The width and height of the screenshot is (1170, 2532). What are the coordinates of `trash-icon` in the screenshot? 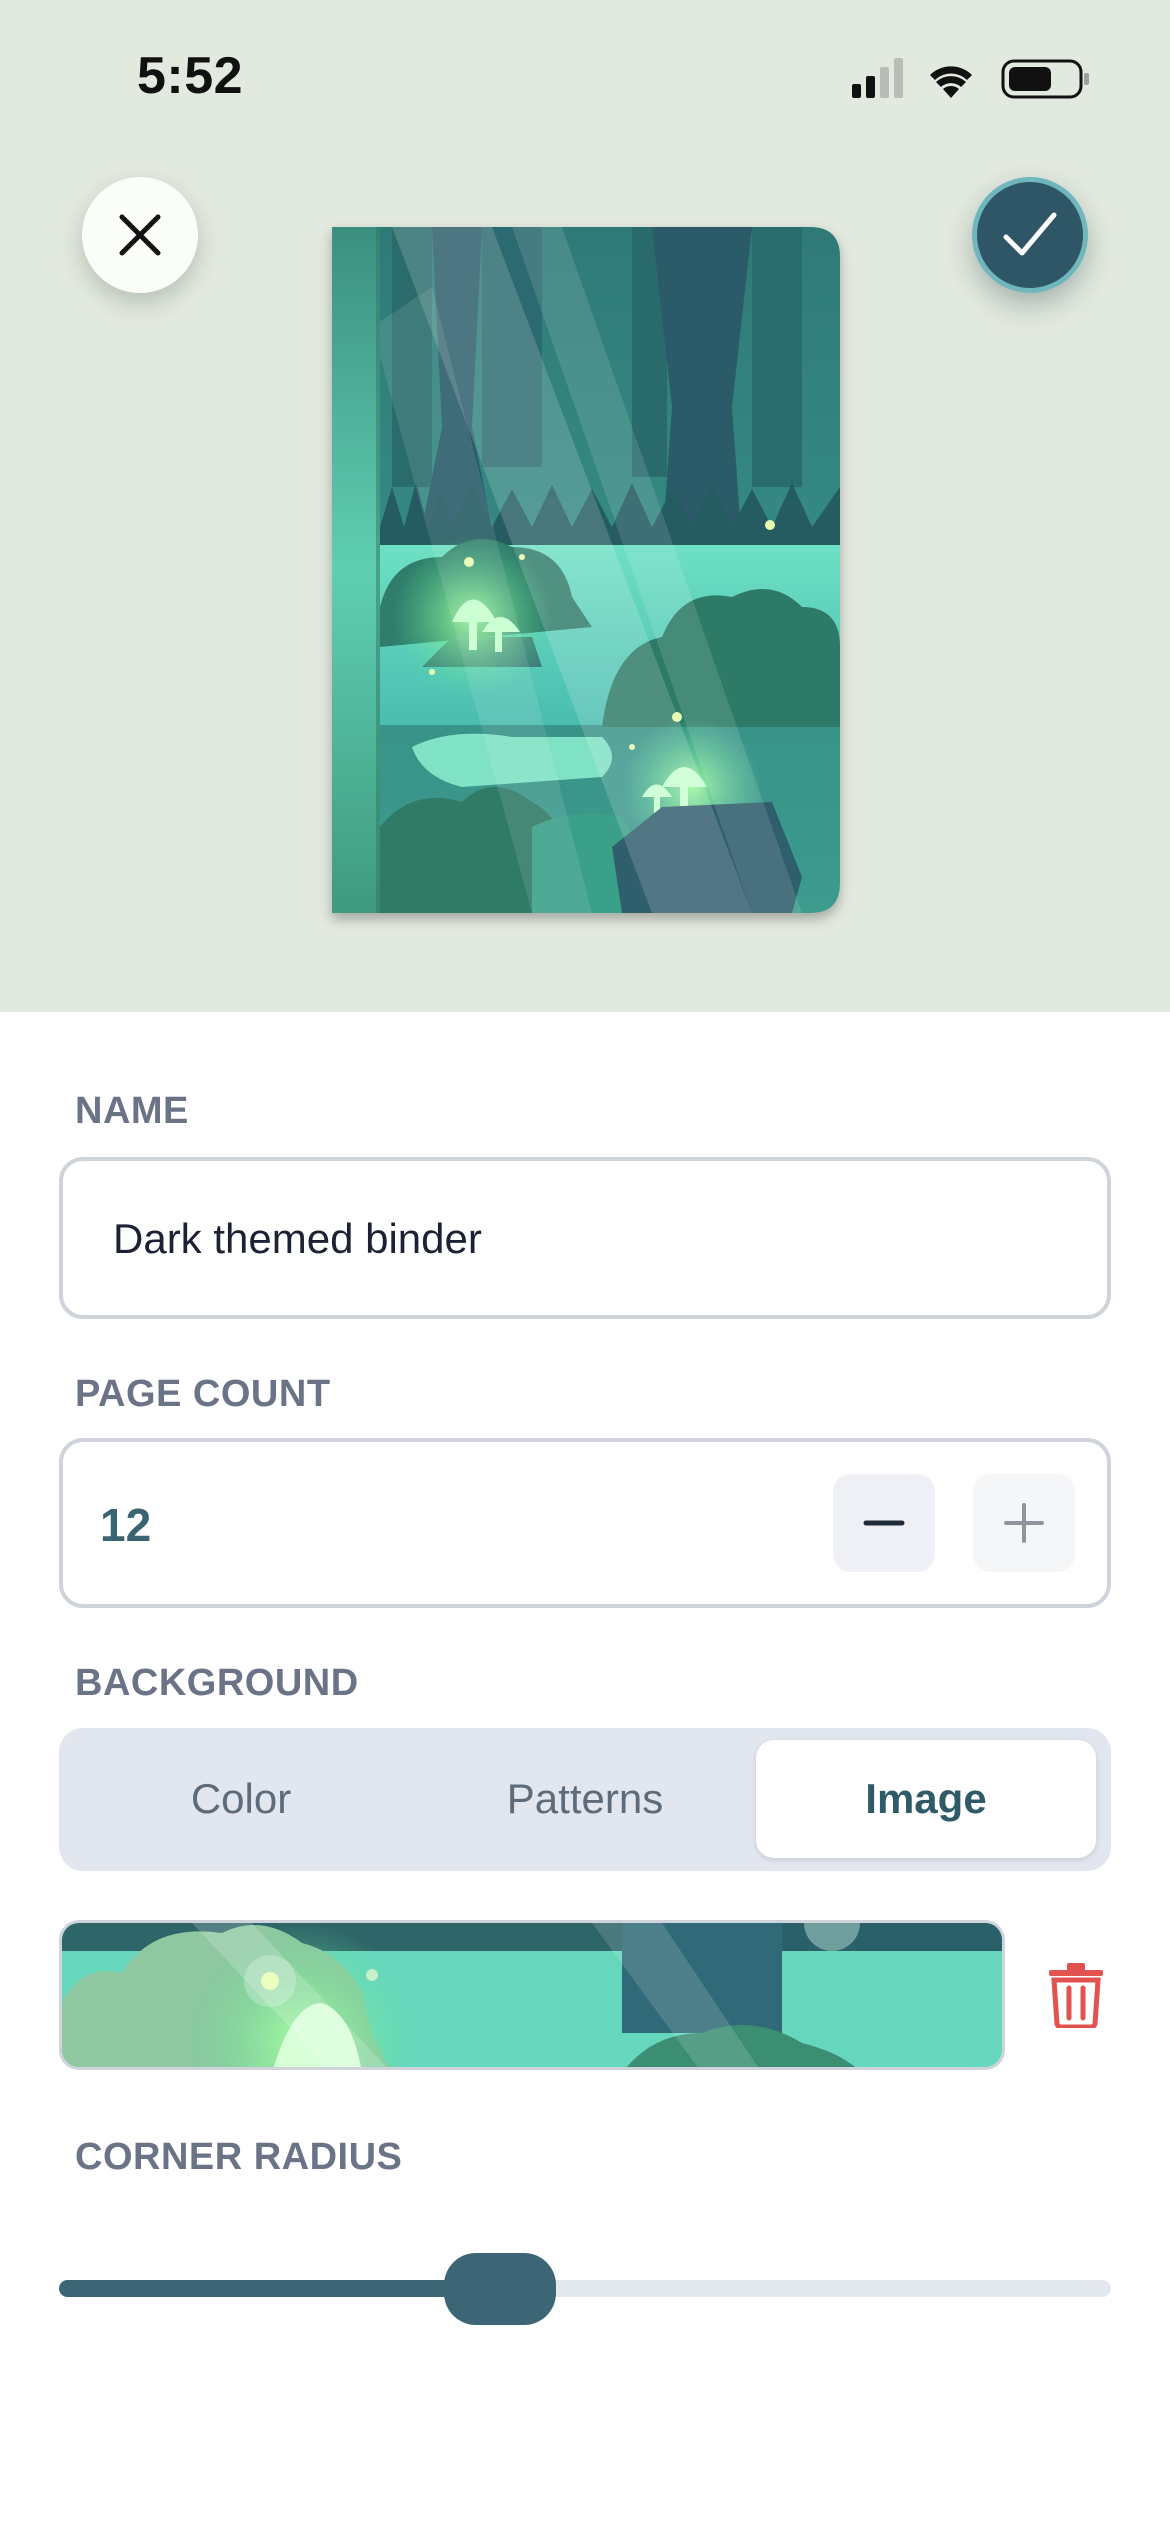 It's located at (1076, 1996).